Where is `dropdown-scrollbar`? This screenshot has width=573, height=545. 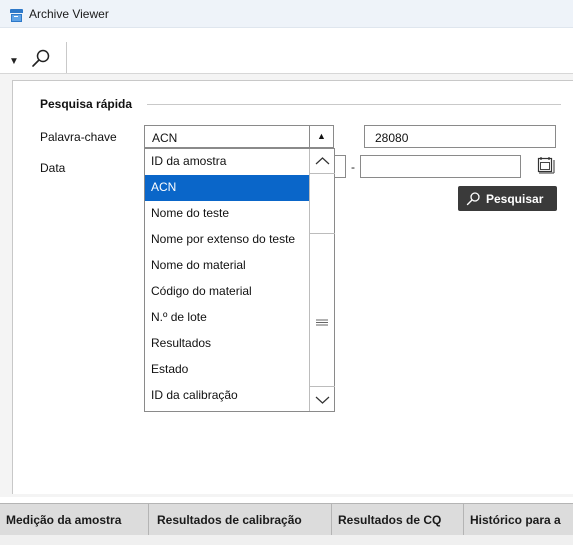
dropdown-scrollbar is located at coordinates (322, 280).